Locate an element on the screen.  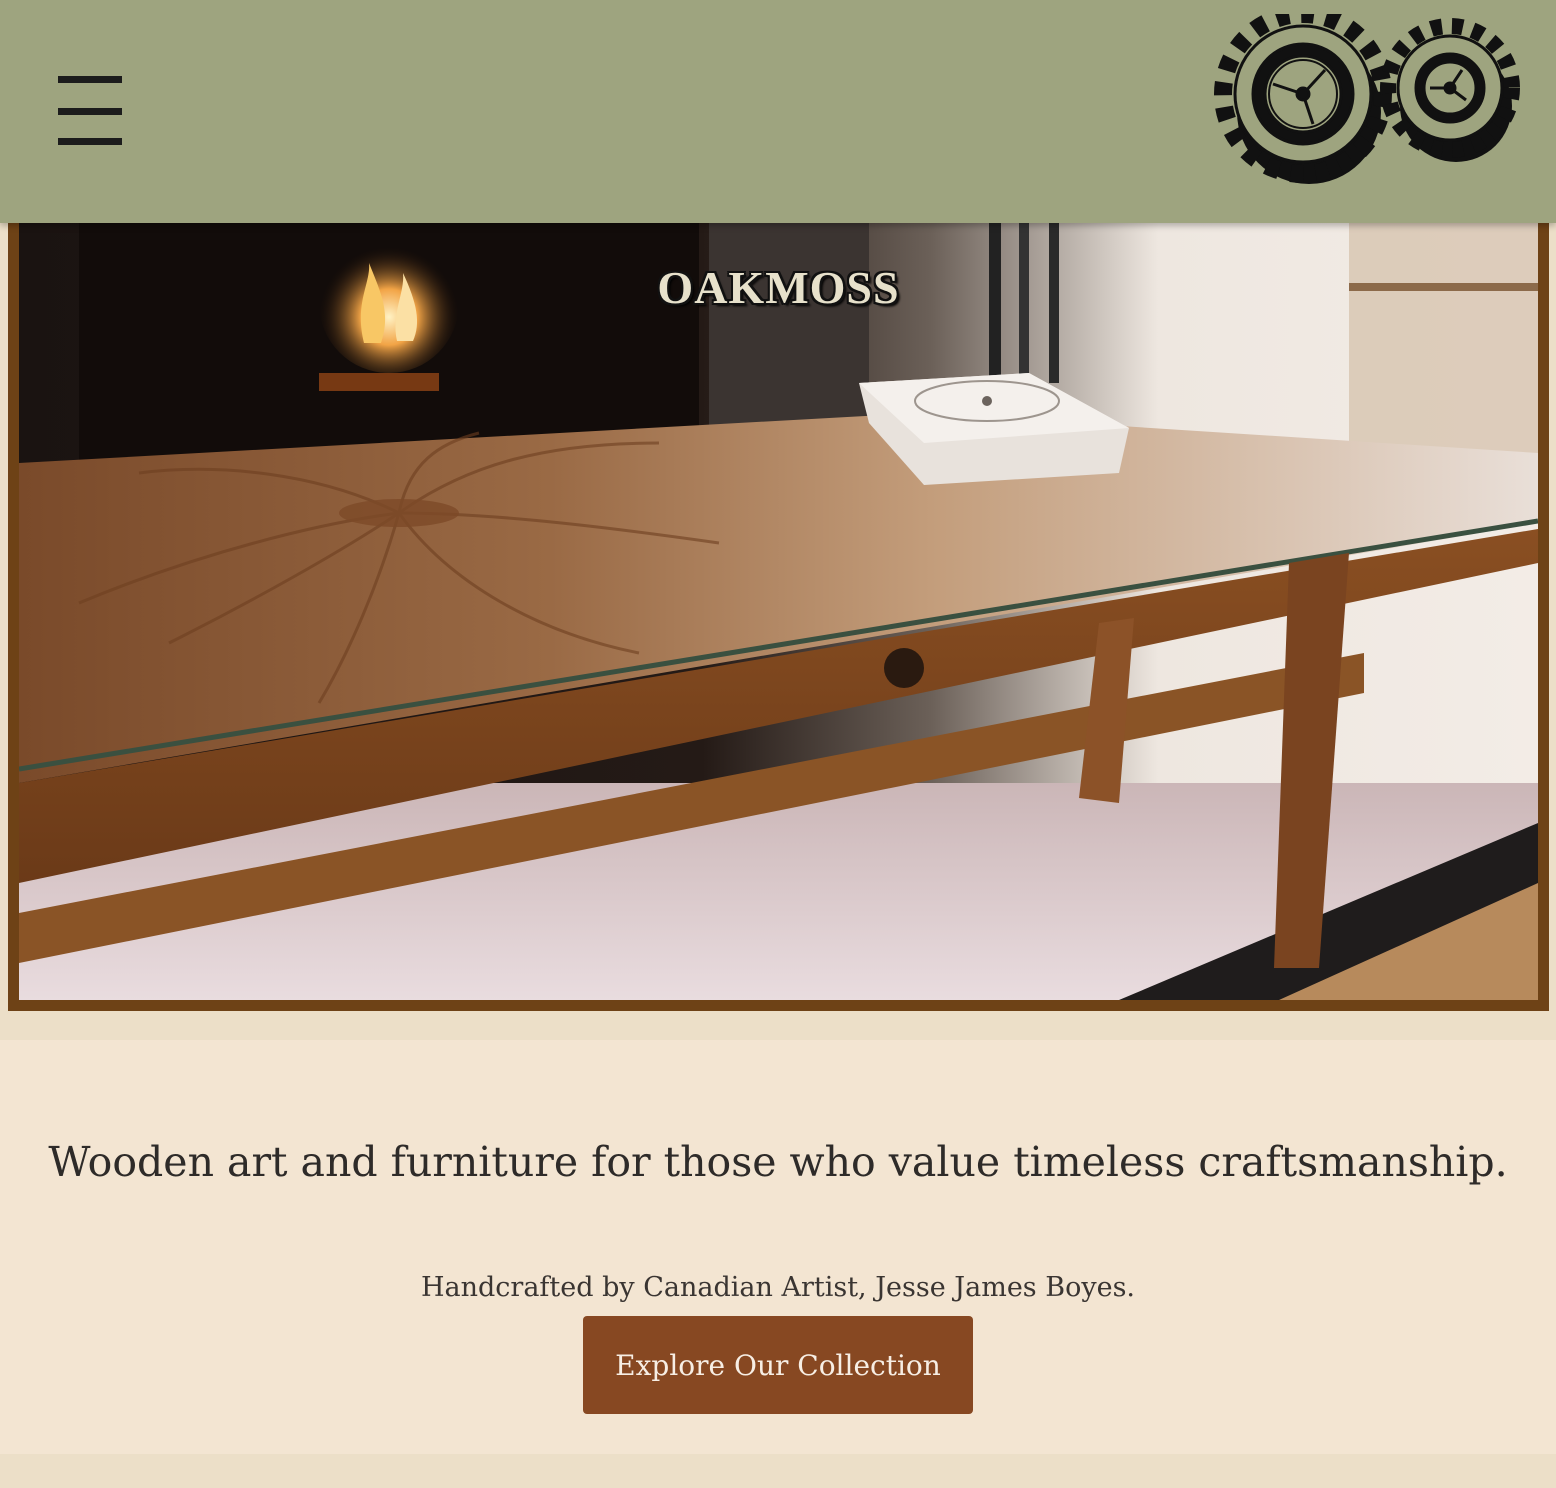
hamburger-menu-icon is located at coordinates (90, 111).